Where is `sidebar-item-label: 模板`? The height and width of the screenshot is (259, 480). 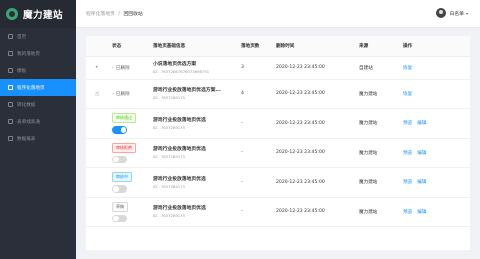 sidebar-item-label: 模板 is located at coordinates (22, 71).